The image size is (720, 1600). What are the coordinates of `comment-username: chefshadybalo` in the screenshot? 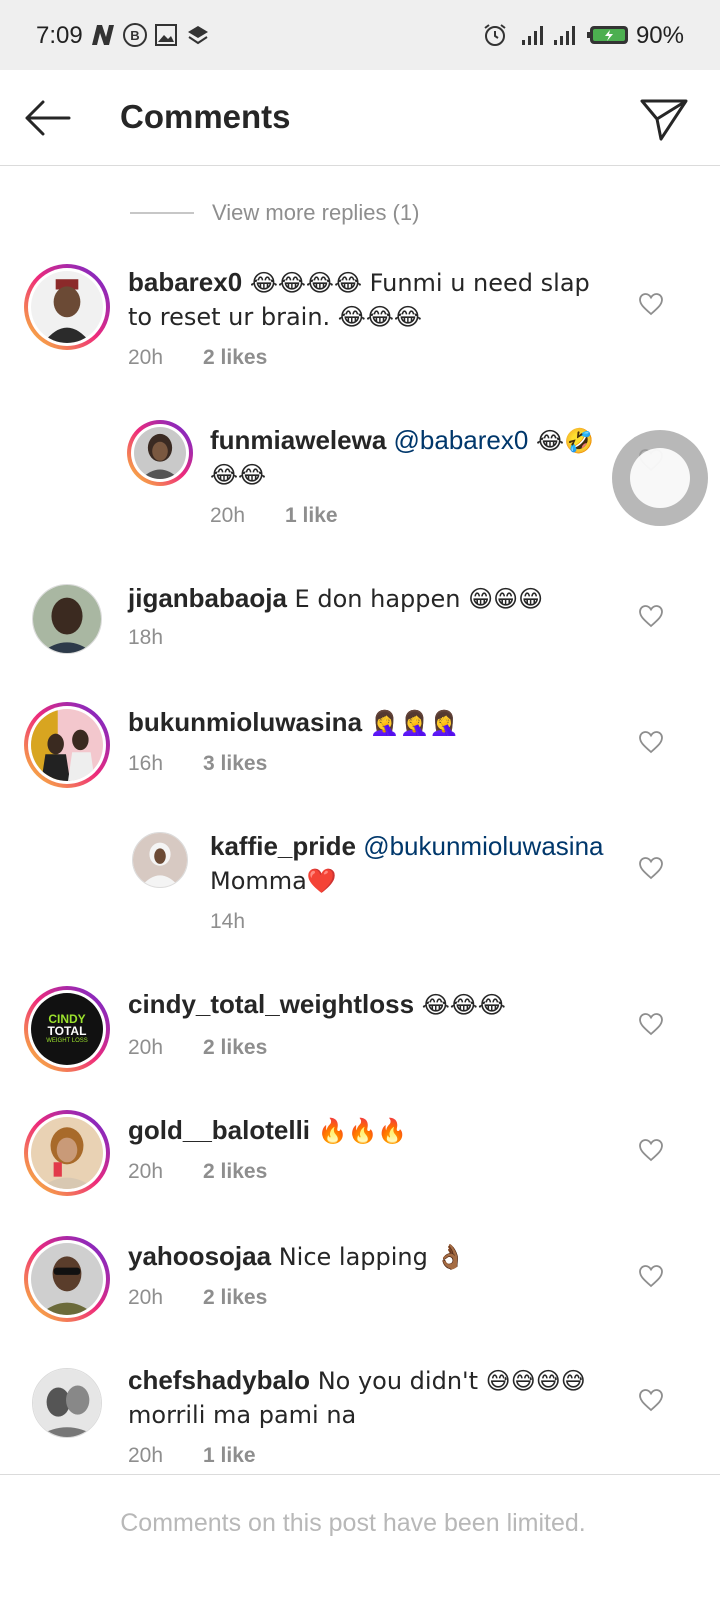 It's located at (219, 1380).